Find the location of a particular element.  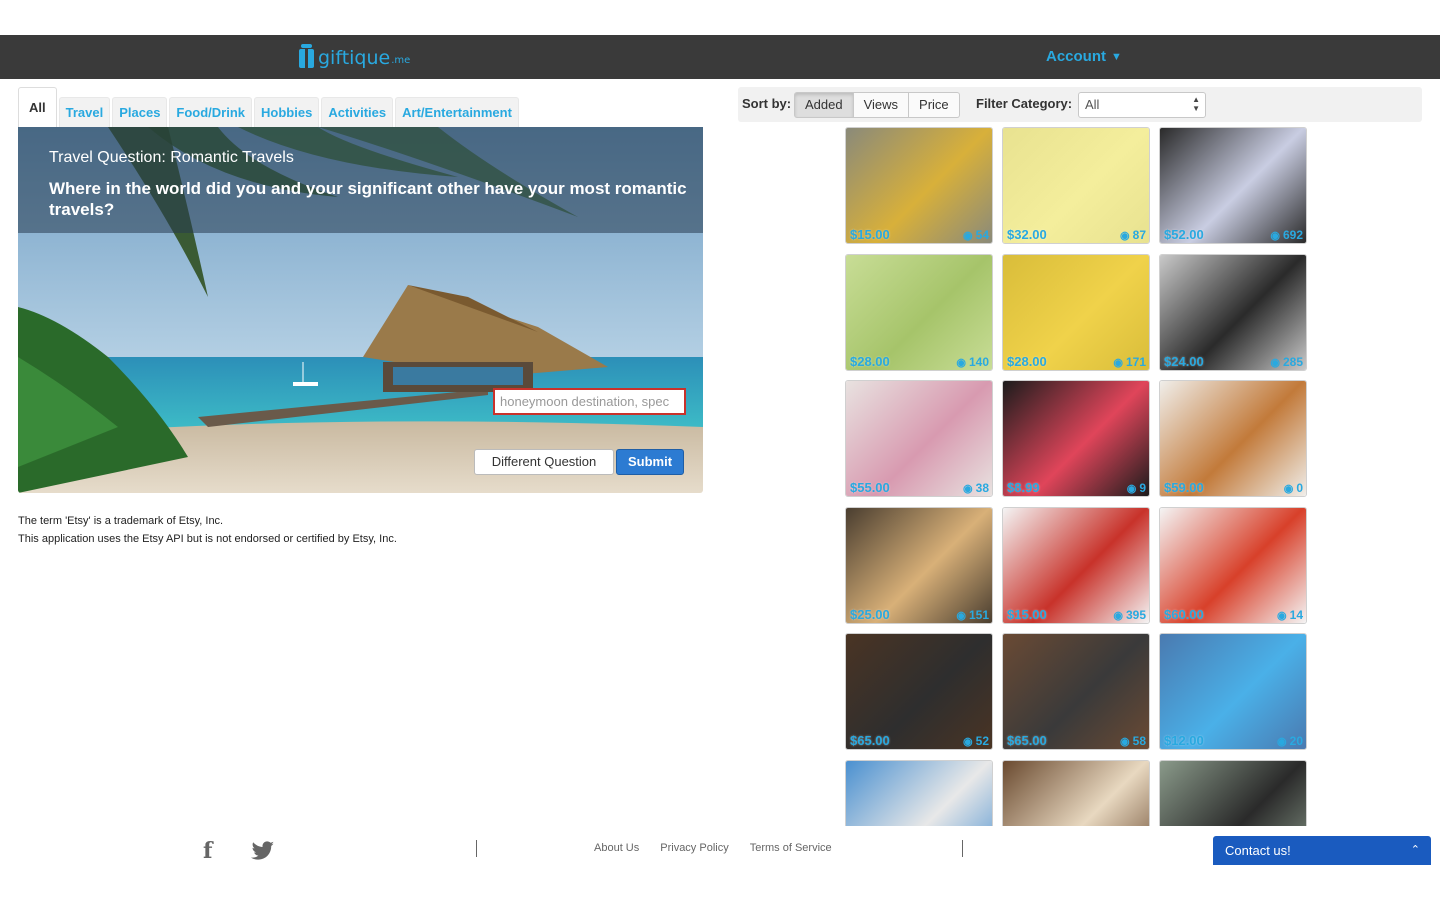

product-card: $32.00 ◉ 87 is located at coordinates (1076, 185).